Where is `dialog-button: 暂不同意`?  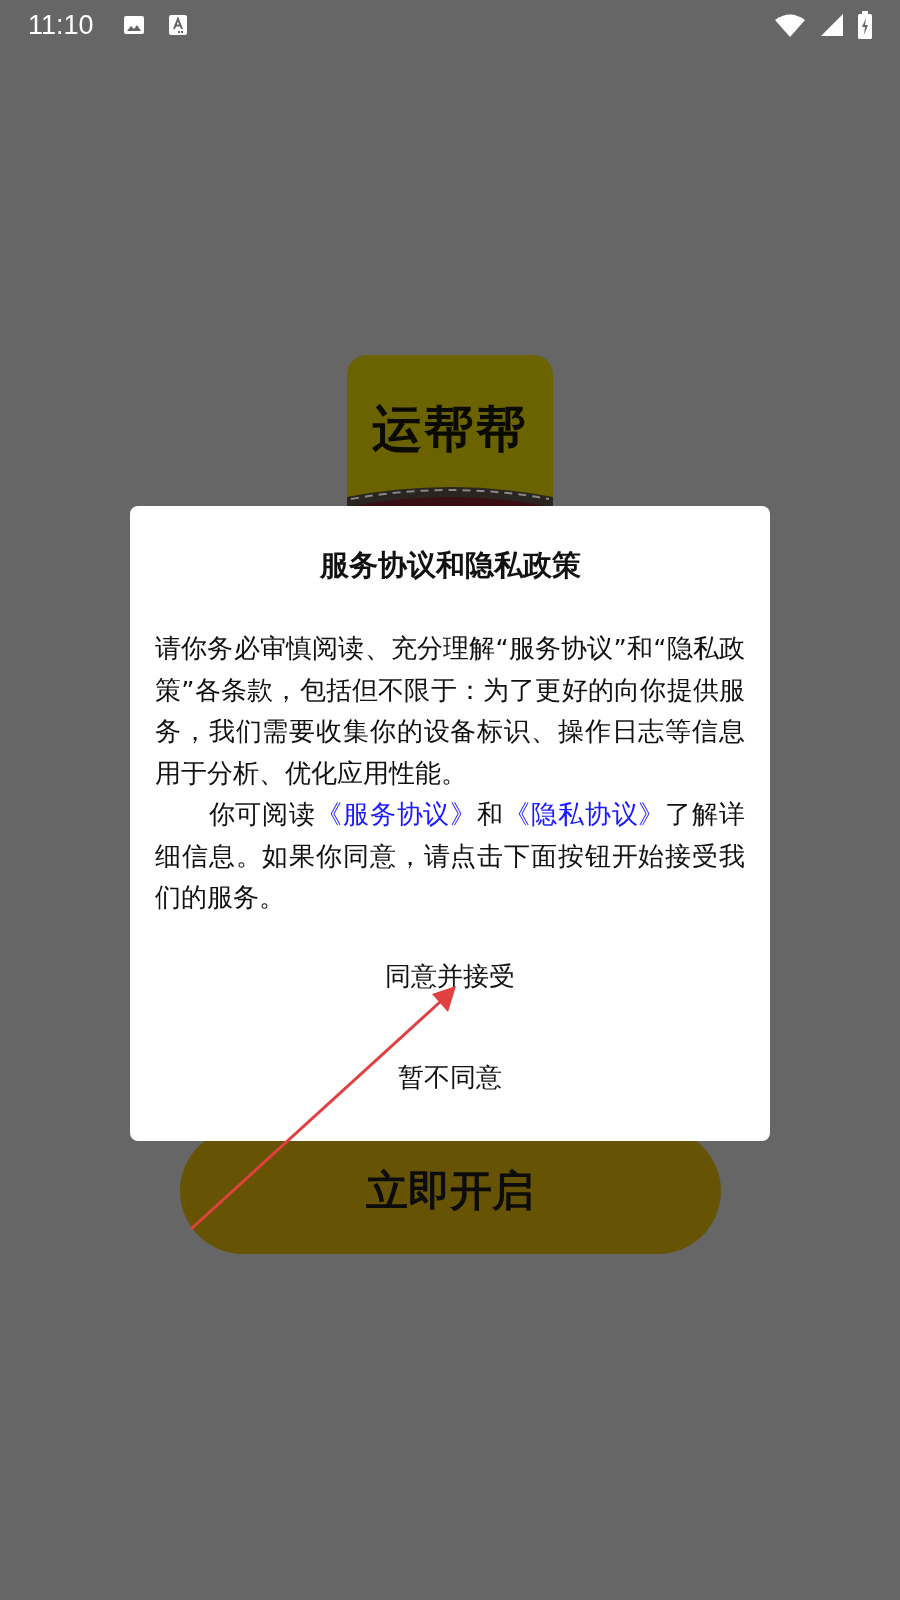 dialog-button: 暂不同意 is located at coordinates (450, 1077).